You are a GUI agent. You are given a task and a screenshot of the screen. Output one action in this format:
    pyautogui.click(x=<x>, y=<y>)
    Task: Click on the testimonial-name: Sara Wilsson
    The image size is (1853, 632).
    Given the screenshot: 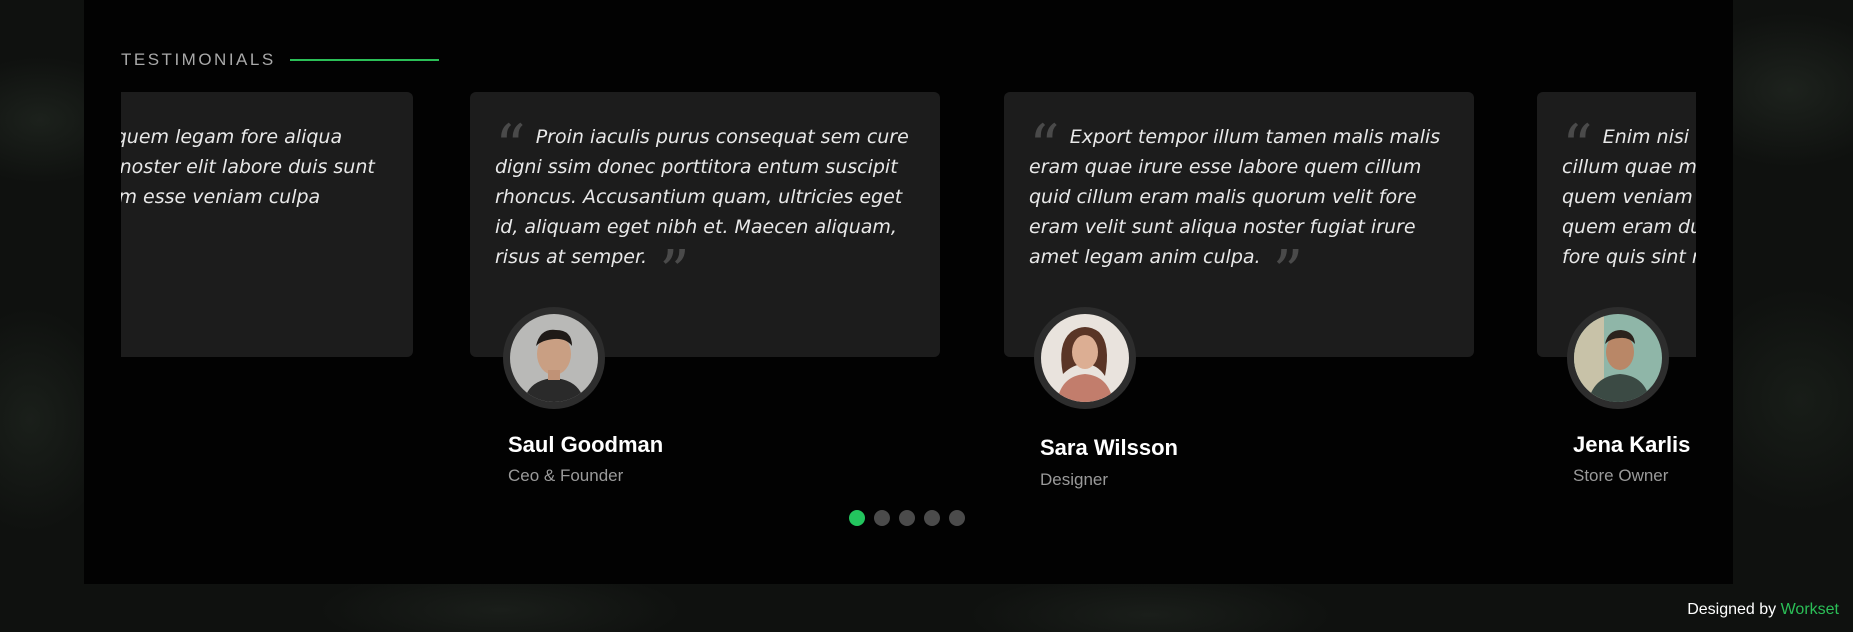 What is the action you would take?
    pyautogui.click(x=1109, y=447)
    